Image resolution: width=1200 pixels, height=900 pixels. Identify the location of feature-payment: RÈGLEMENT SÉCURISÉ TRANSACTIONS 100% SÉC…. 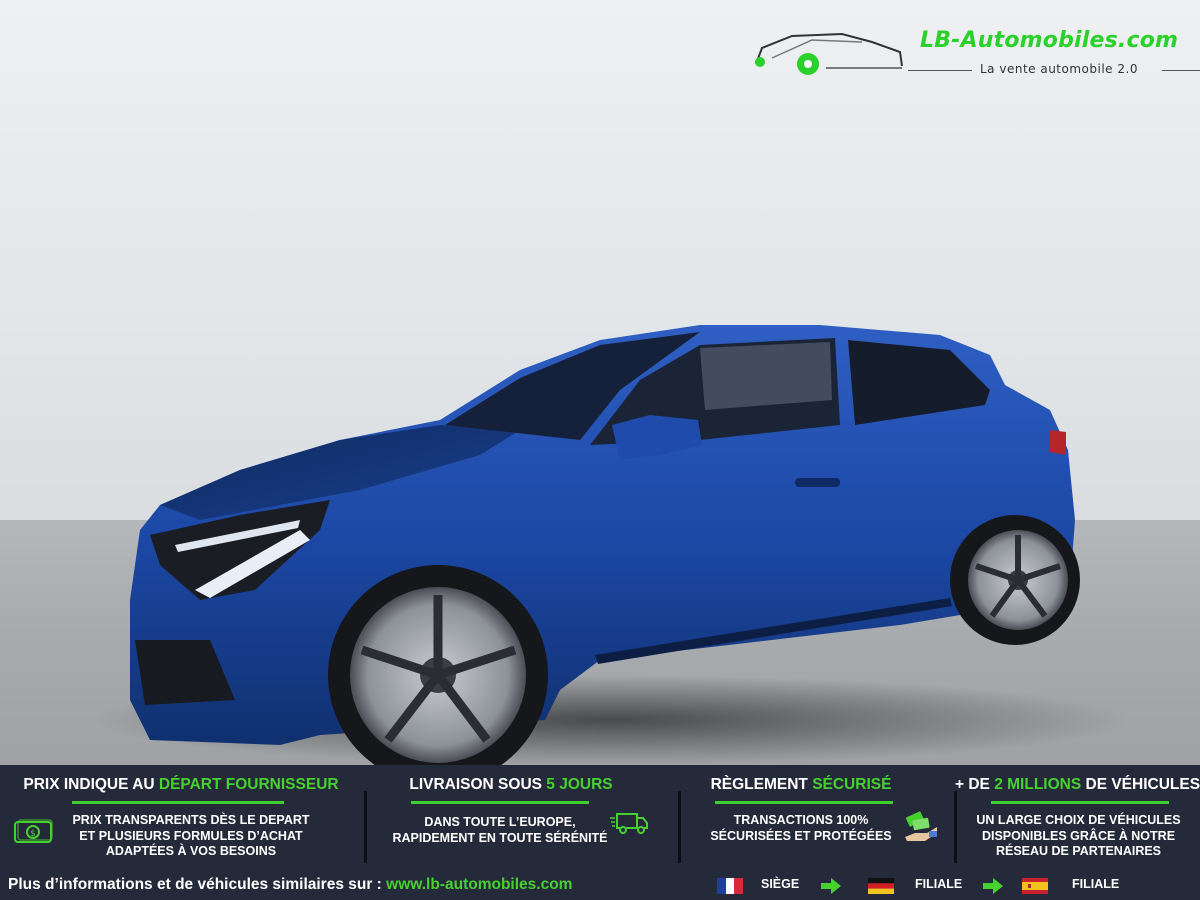
(817, 817).